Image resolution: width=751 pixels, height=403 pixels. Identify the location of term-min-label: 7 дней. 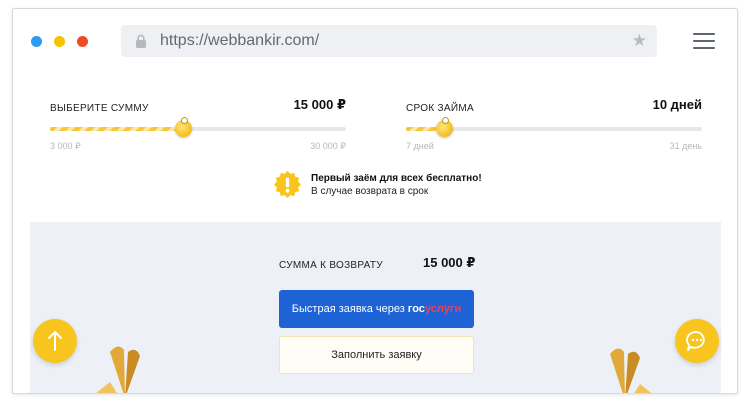
(420, 146).